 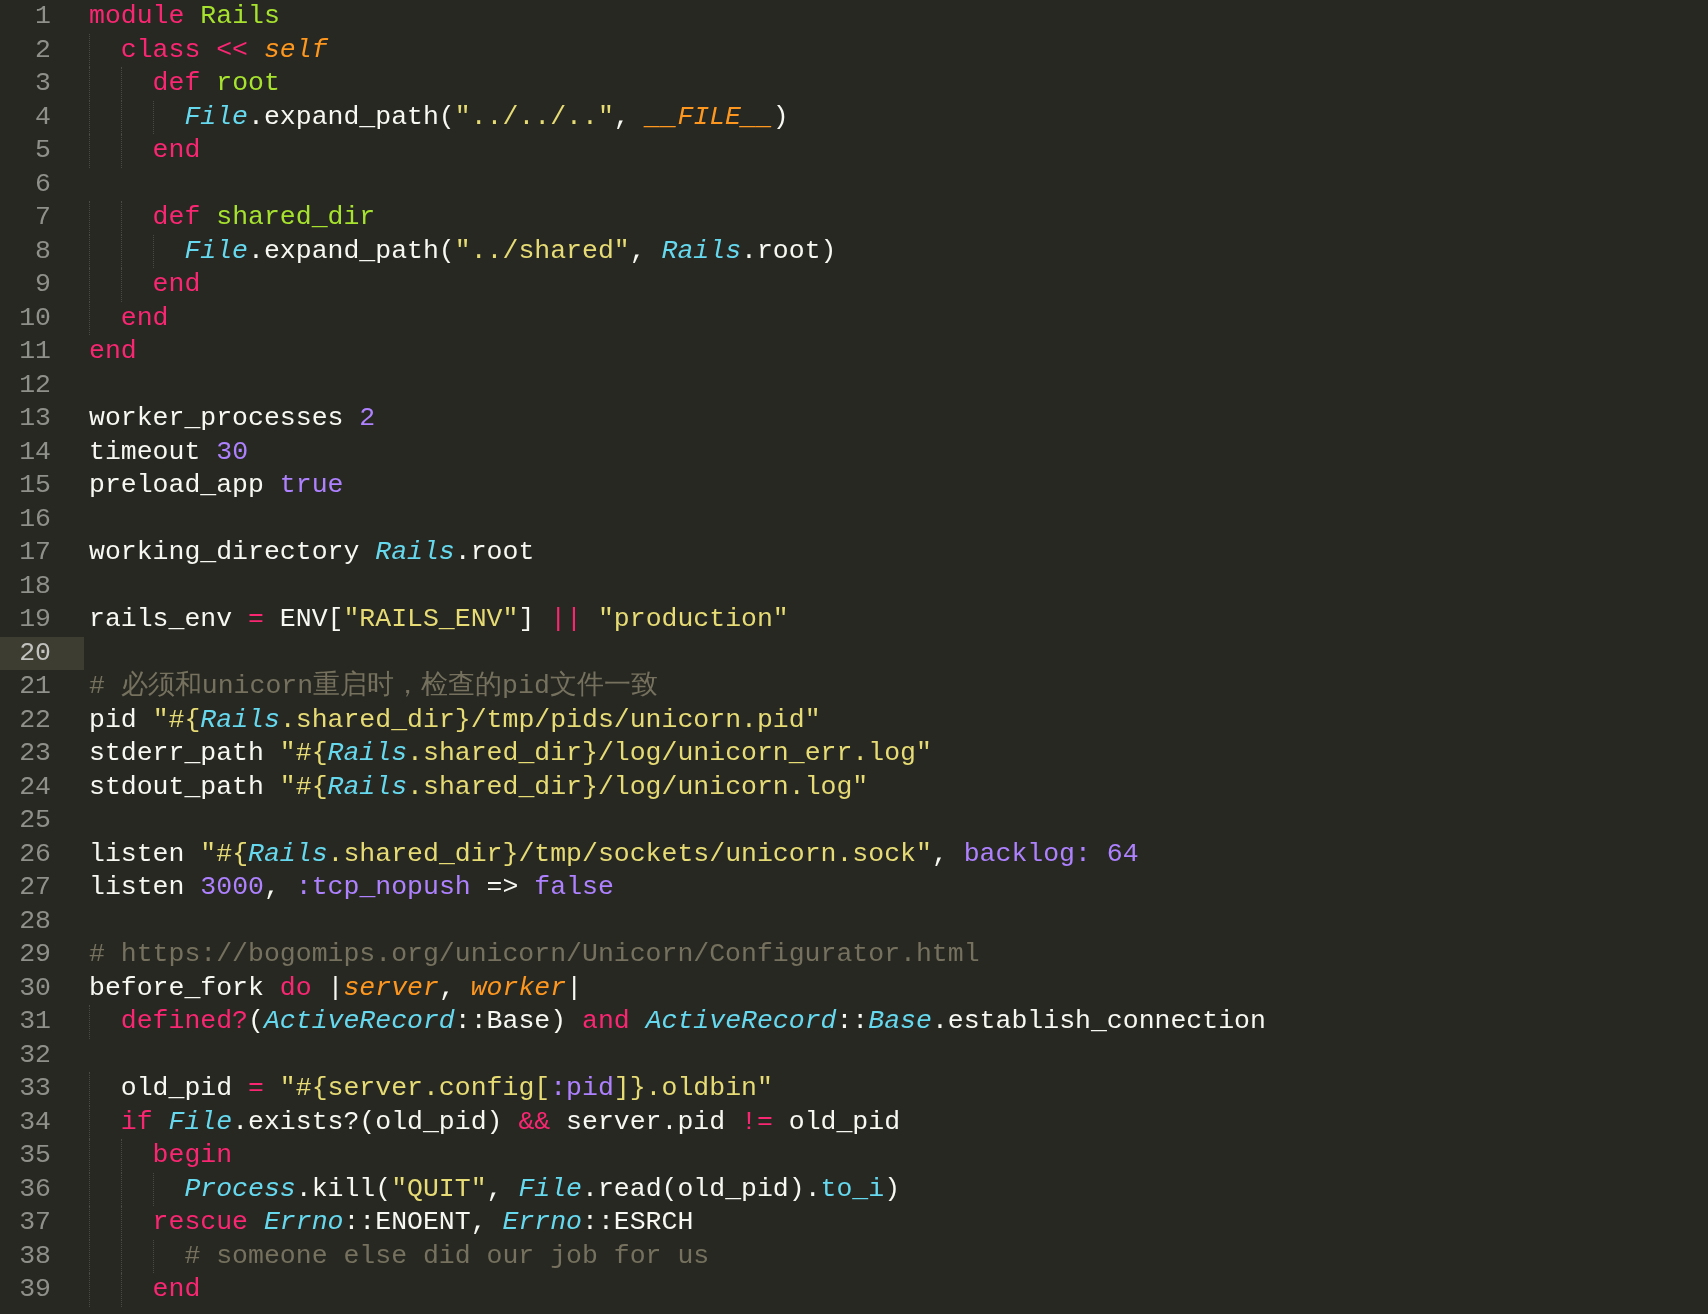 What do you see at coordinates (486, 116) in the screenshot?
I see `code-line: File.expand_path("../../..", __FILE__)` at bounding box center [486, 116].